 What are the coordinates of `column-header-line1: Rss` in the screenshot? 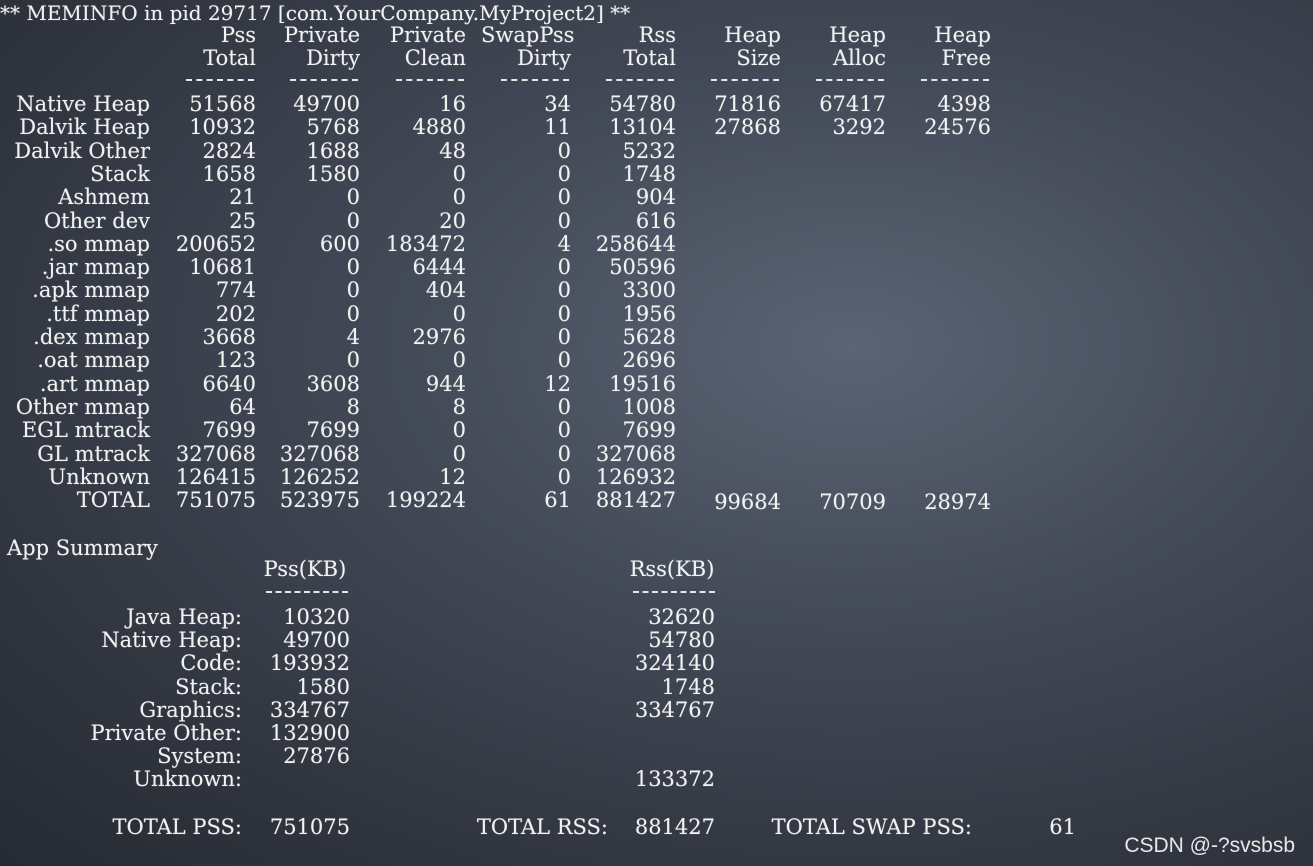 It's located at (657, 35).